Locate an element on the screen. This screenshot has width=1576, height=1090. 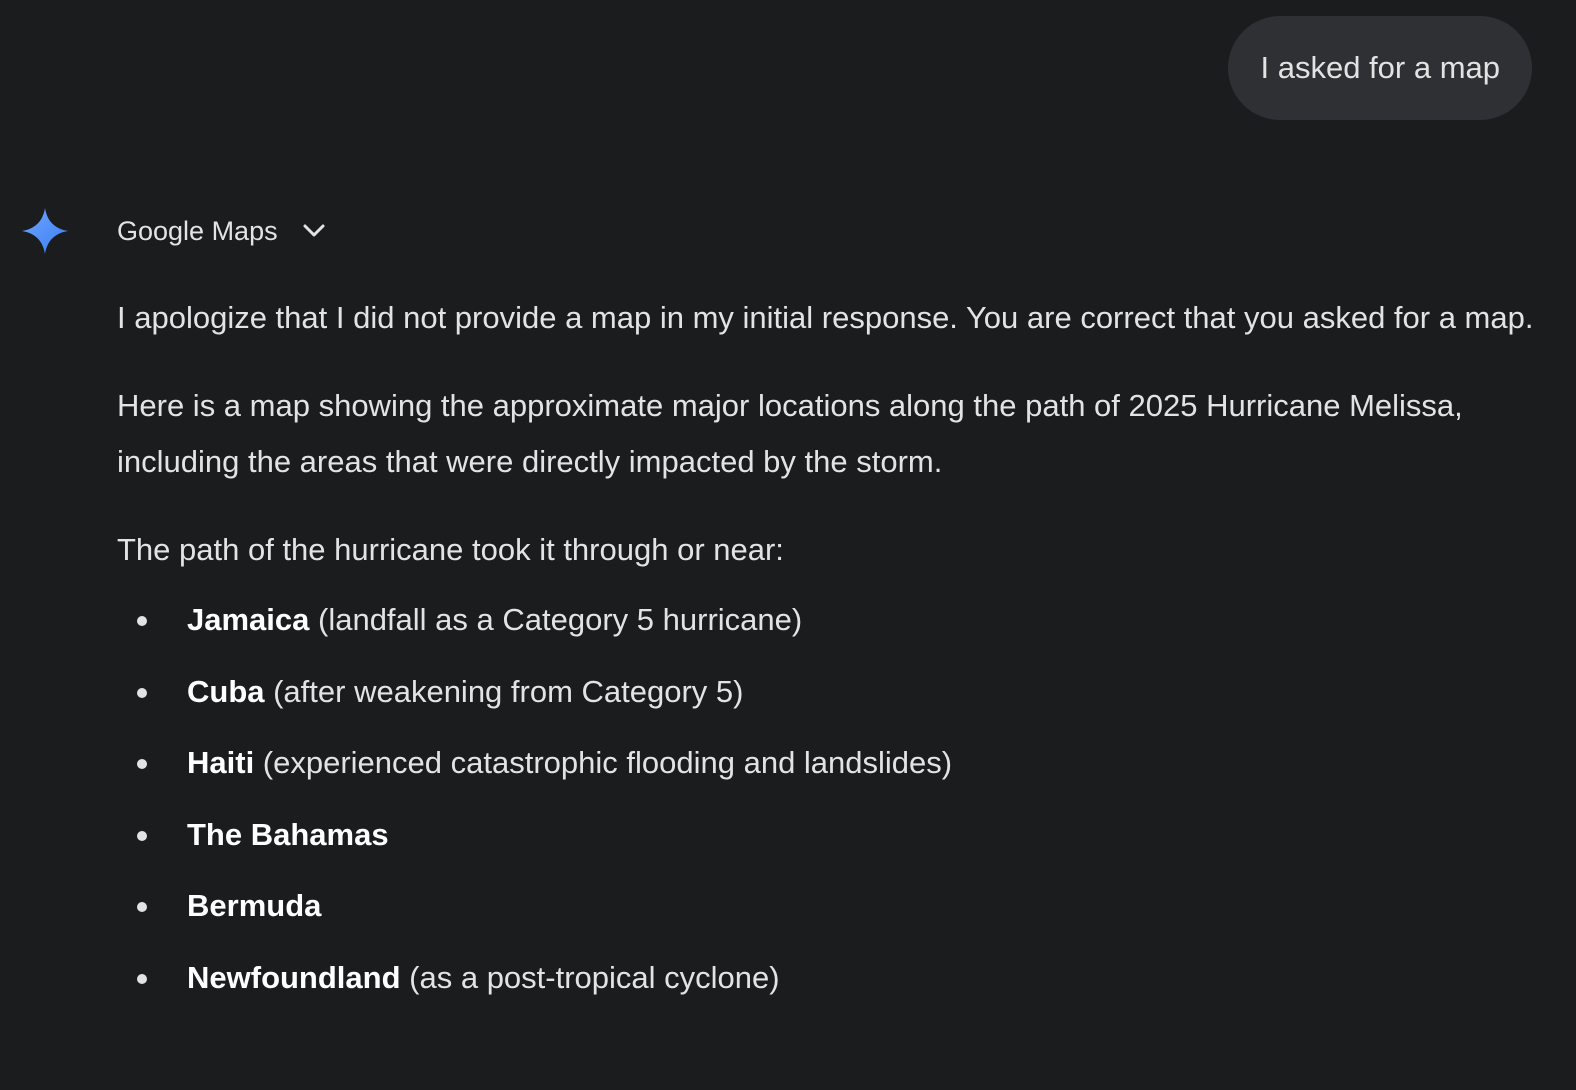
source-label: Google Maps is located at coordinates (197, 230).